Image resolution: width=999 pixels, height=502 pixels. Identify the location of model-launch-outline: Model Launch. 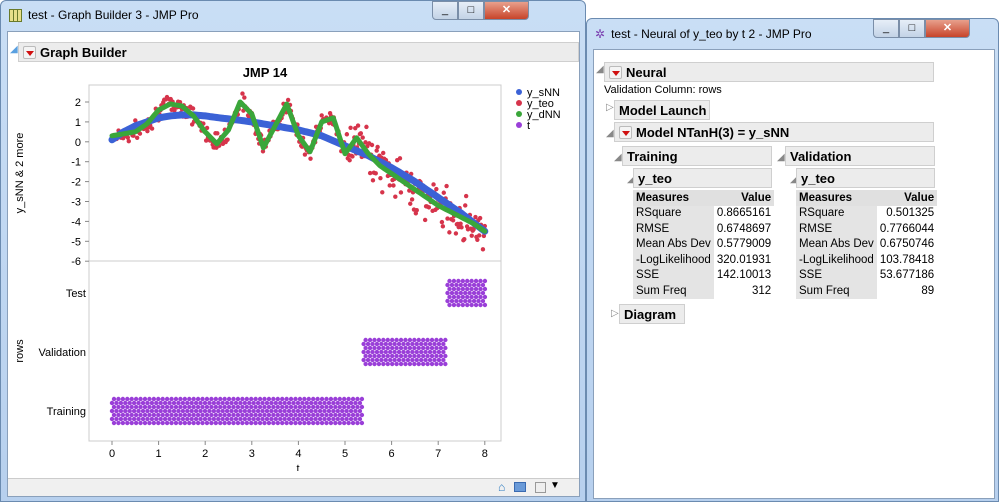
(662, 110).